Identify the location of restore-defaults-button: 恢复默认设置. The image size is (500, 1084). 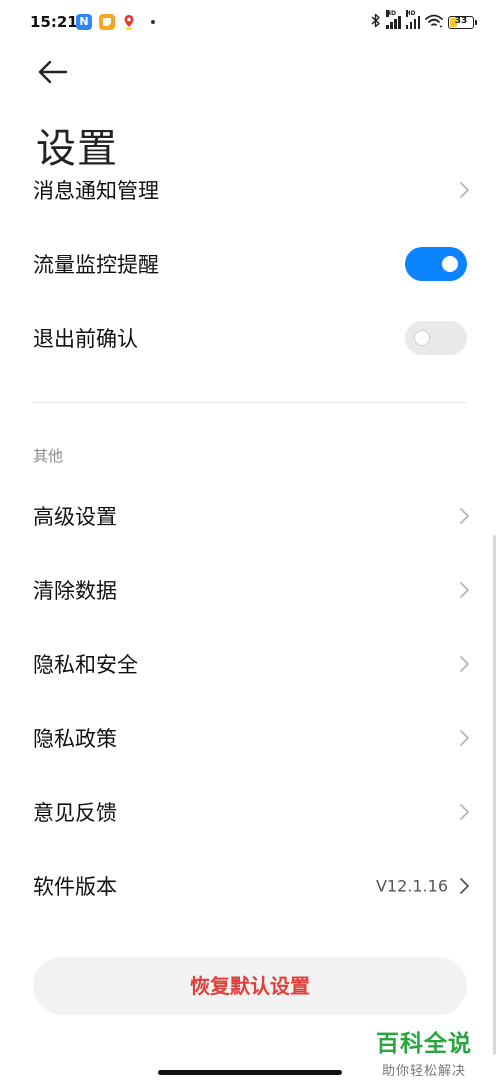
(250, 986).